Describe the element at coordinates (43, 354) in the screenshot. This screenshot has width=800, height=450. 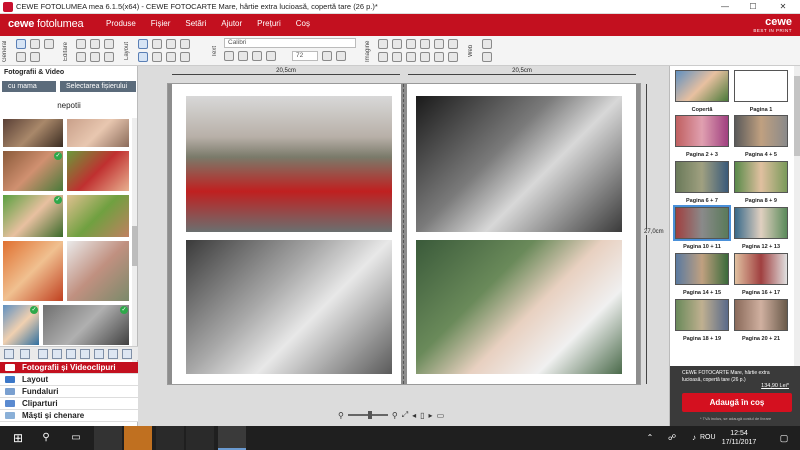
I see `view-small-icon` at that location.